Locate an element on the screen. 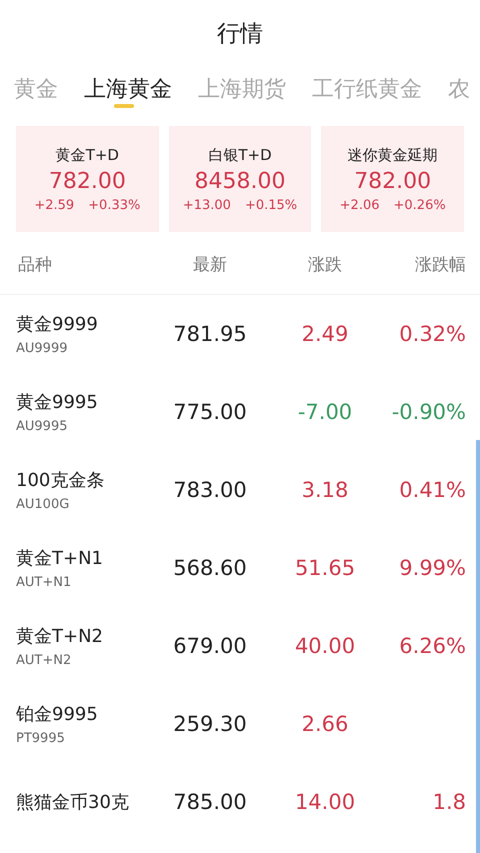 The height and width of the screenshot is (853, 480). price-change: 51.65 is located at coordinates (325, 568).